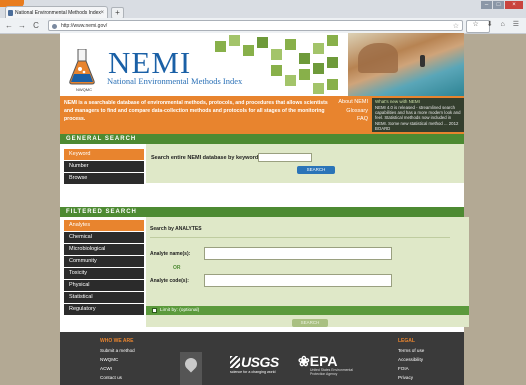 The height and width of the screenshot is (385, 526). I want to click on footer-link-privacy: Privacy, so click(405, 377).